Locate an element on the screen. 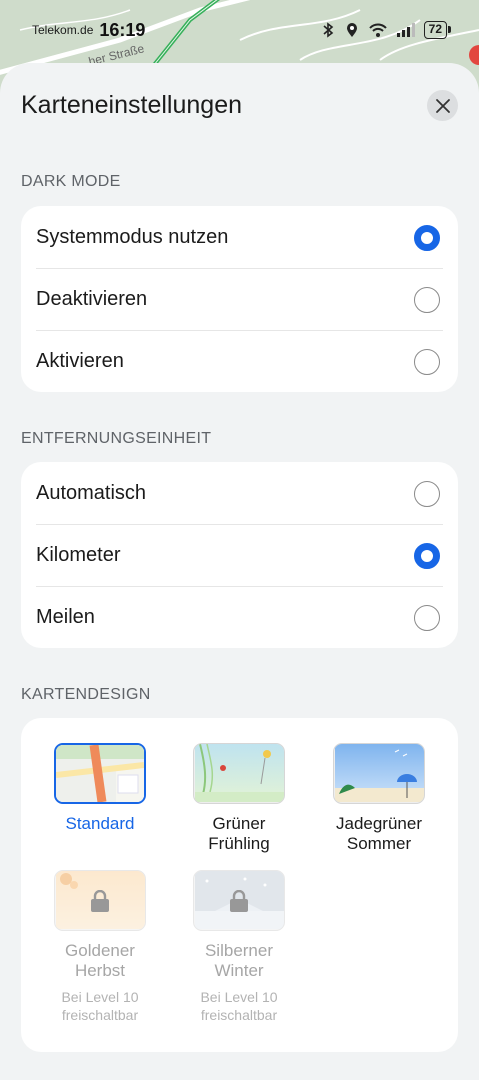 The width and height of the screenshot is (479, 1080). theme-label-line: Grüner is located at coordinates (239, 823).